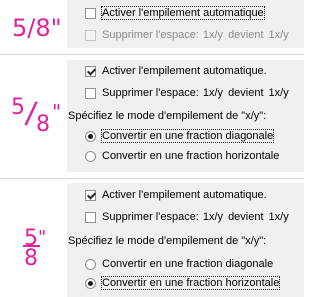  What do you see at coordinates (31, 258) in the screenshot?
I see `annotation-horizontal-denominator: 8` at bounding box center [31, 258].